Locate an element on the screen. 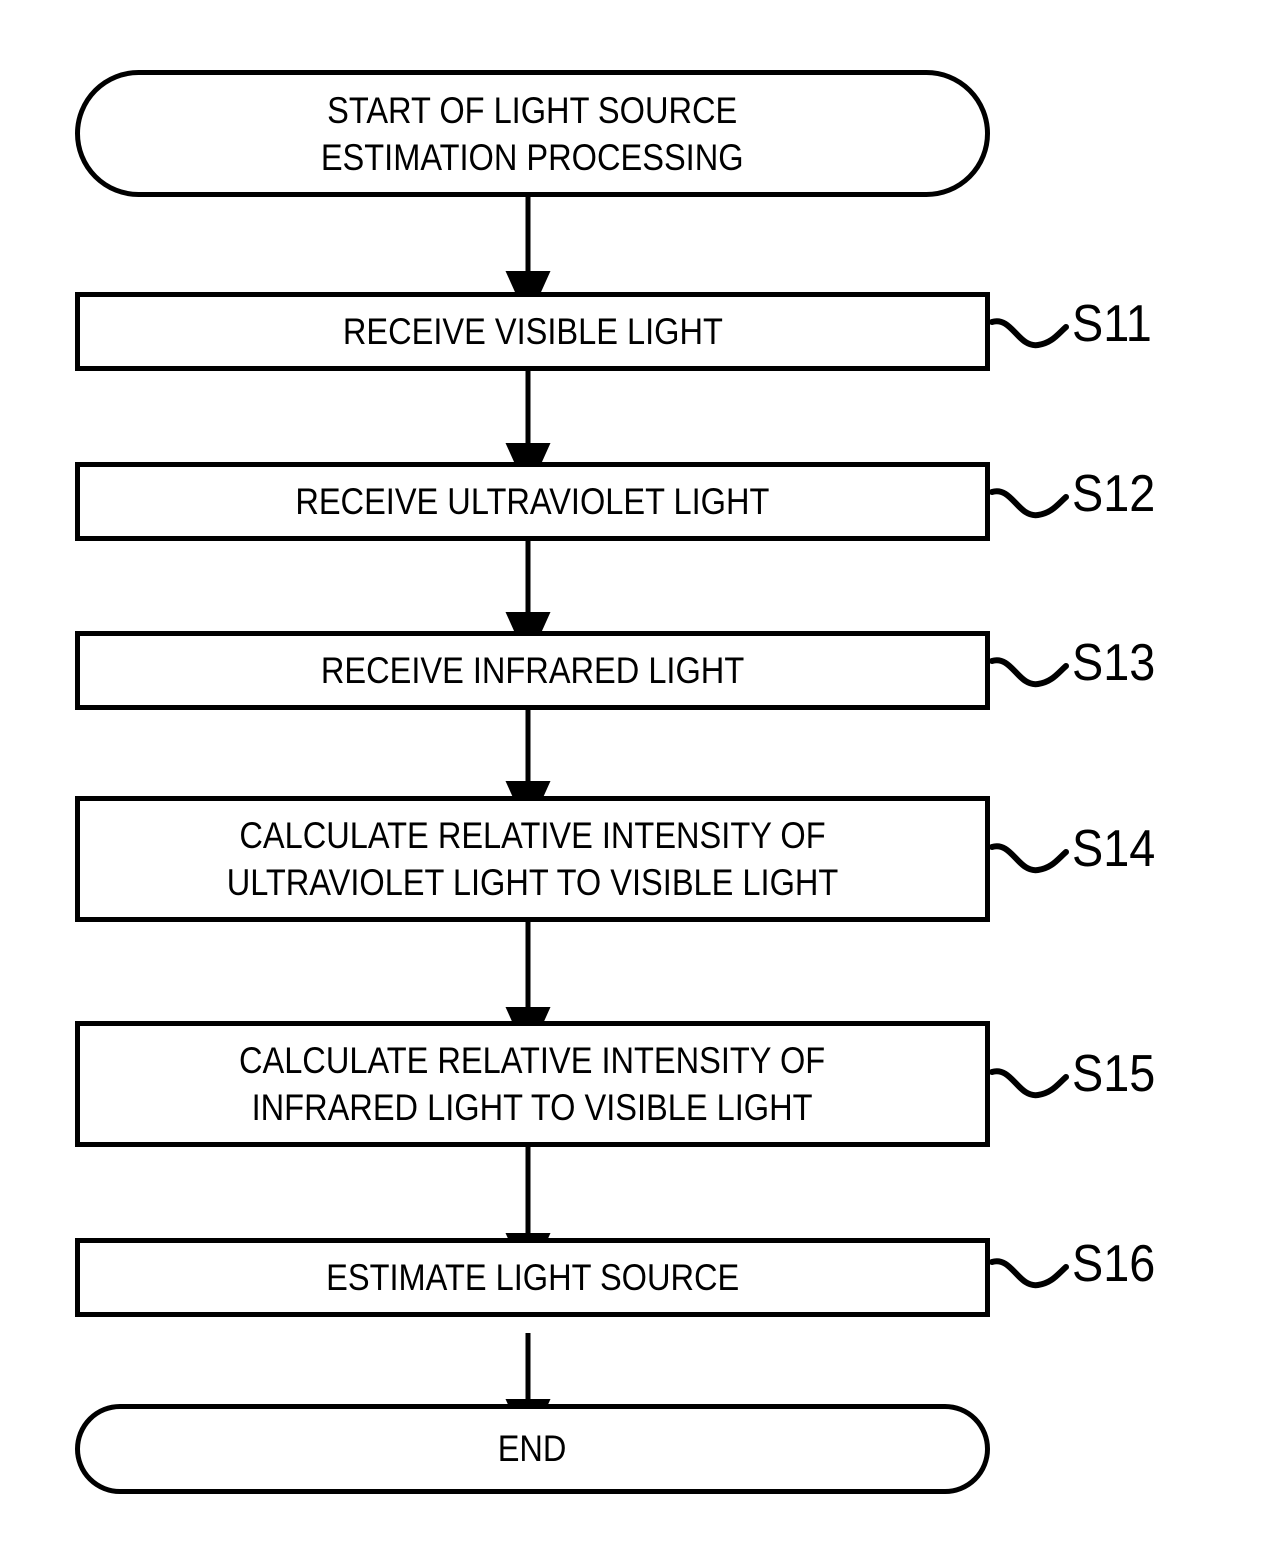  node-s11: RECEIVE VISIBLE LIGHT is located at coordinates (532, 331).